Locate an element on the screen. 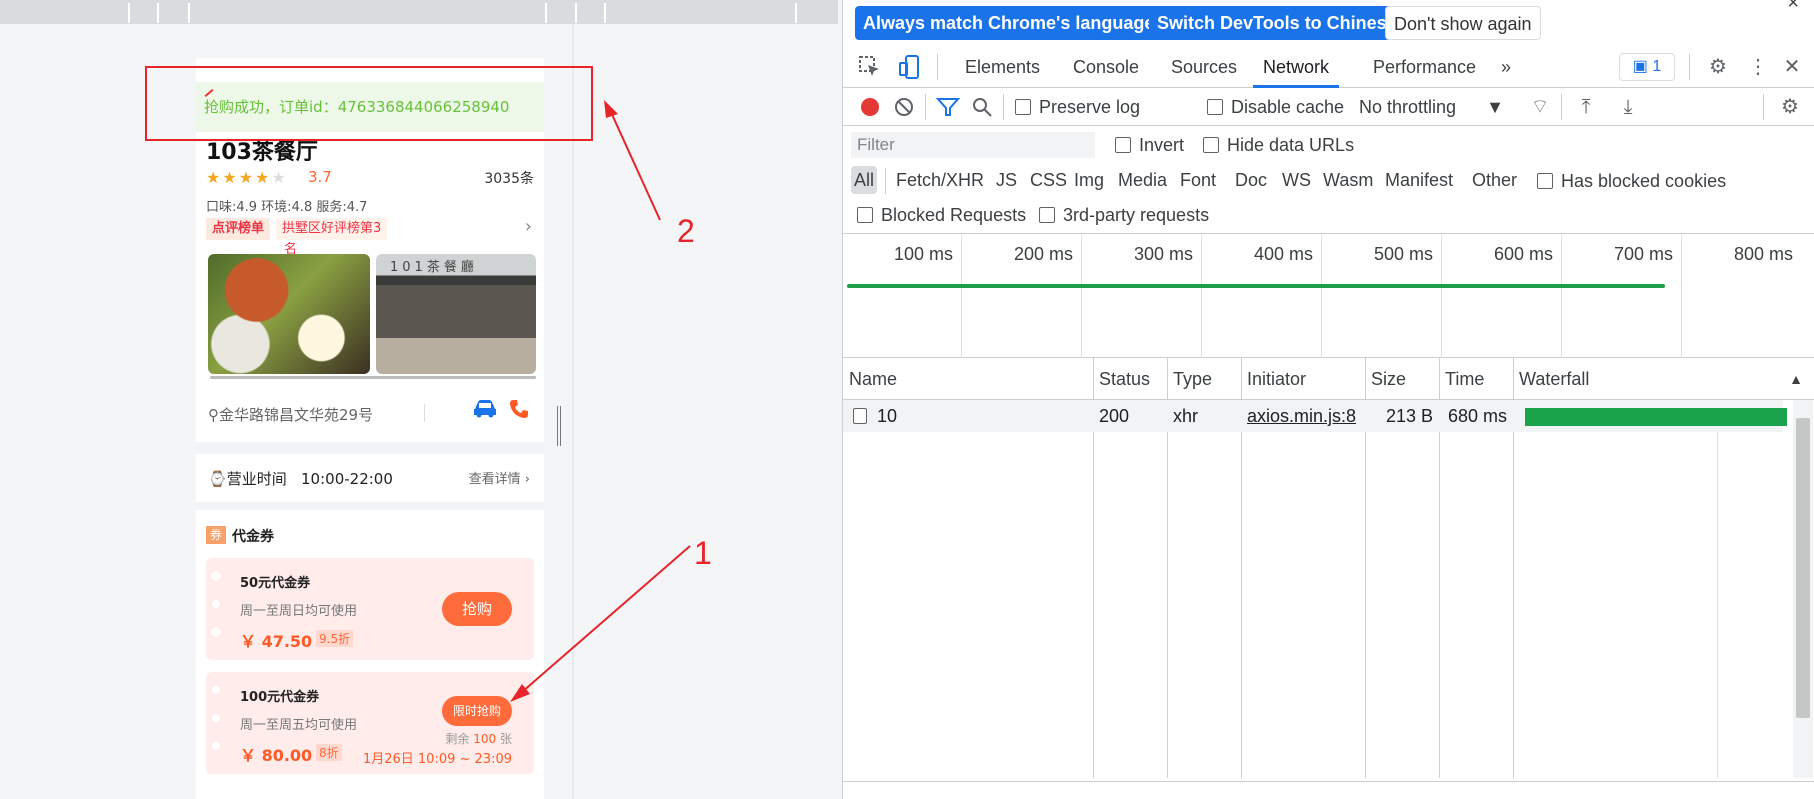  search-icon is located at coordinates (982, 107).